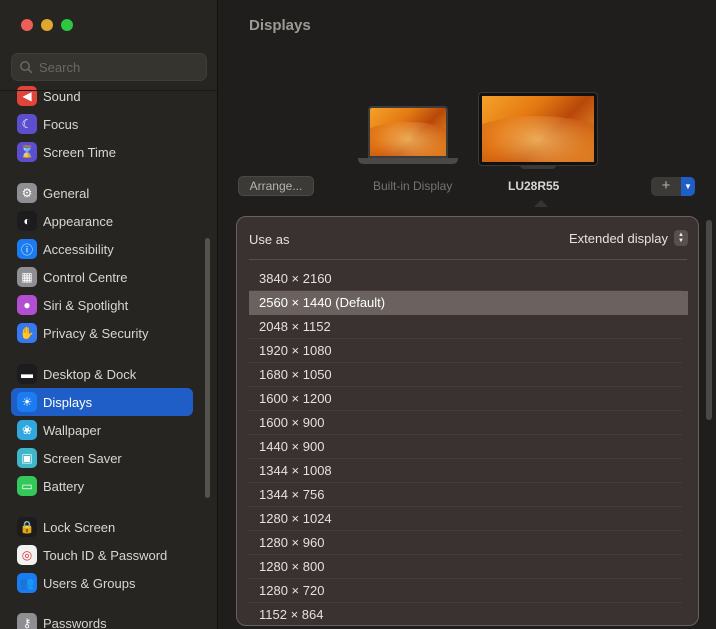  Describe the element at coordinates (468, 495) in the screenshot. I see `resolution-option: 1344 × 756` at that location.